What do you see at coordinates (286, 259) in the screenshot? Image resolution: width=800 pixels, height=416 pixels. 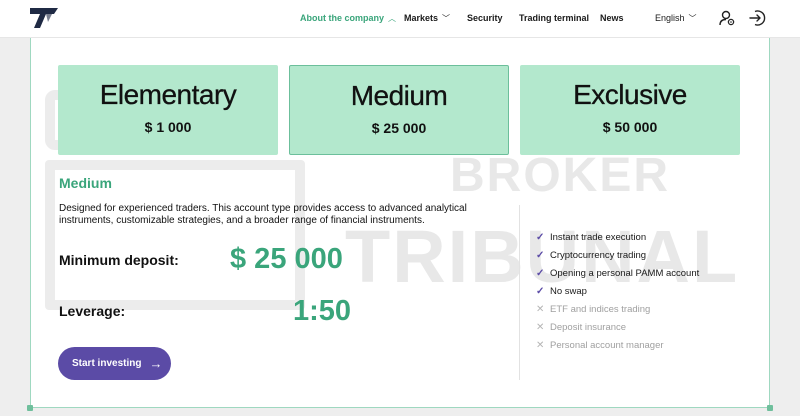 I see `min-deposit-value: $ 25 000` at bounding box center [286, 259].